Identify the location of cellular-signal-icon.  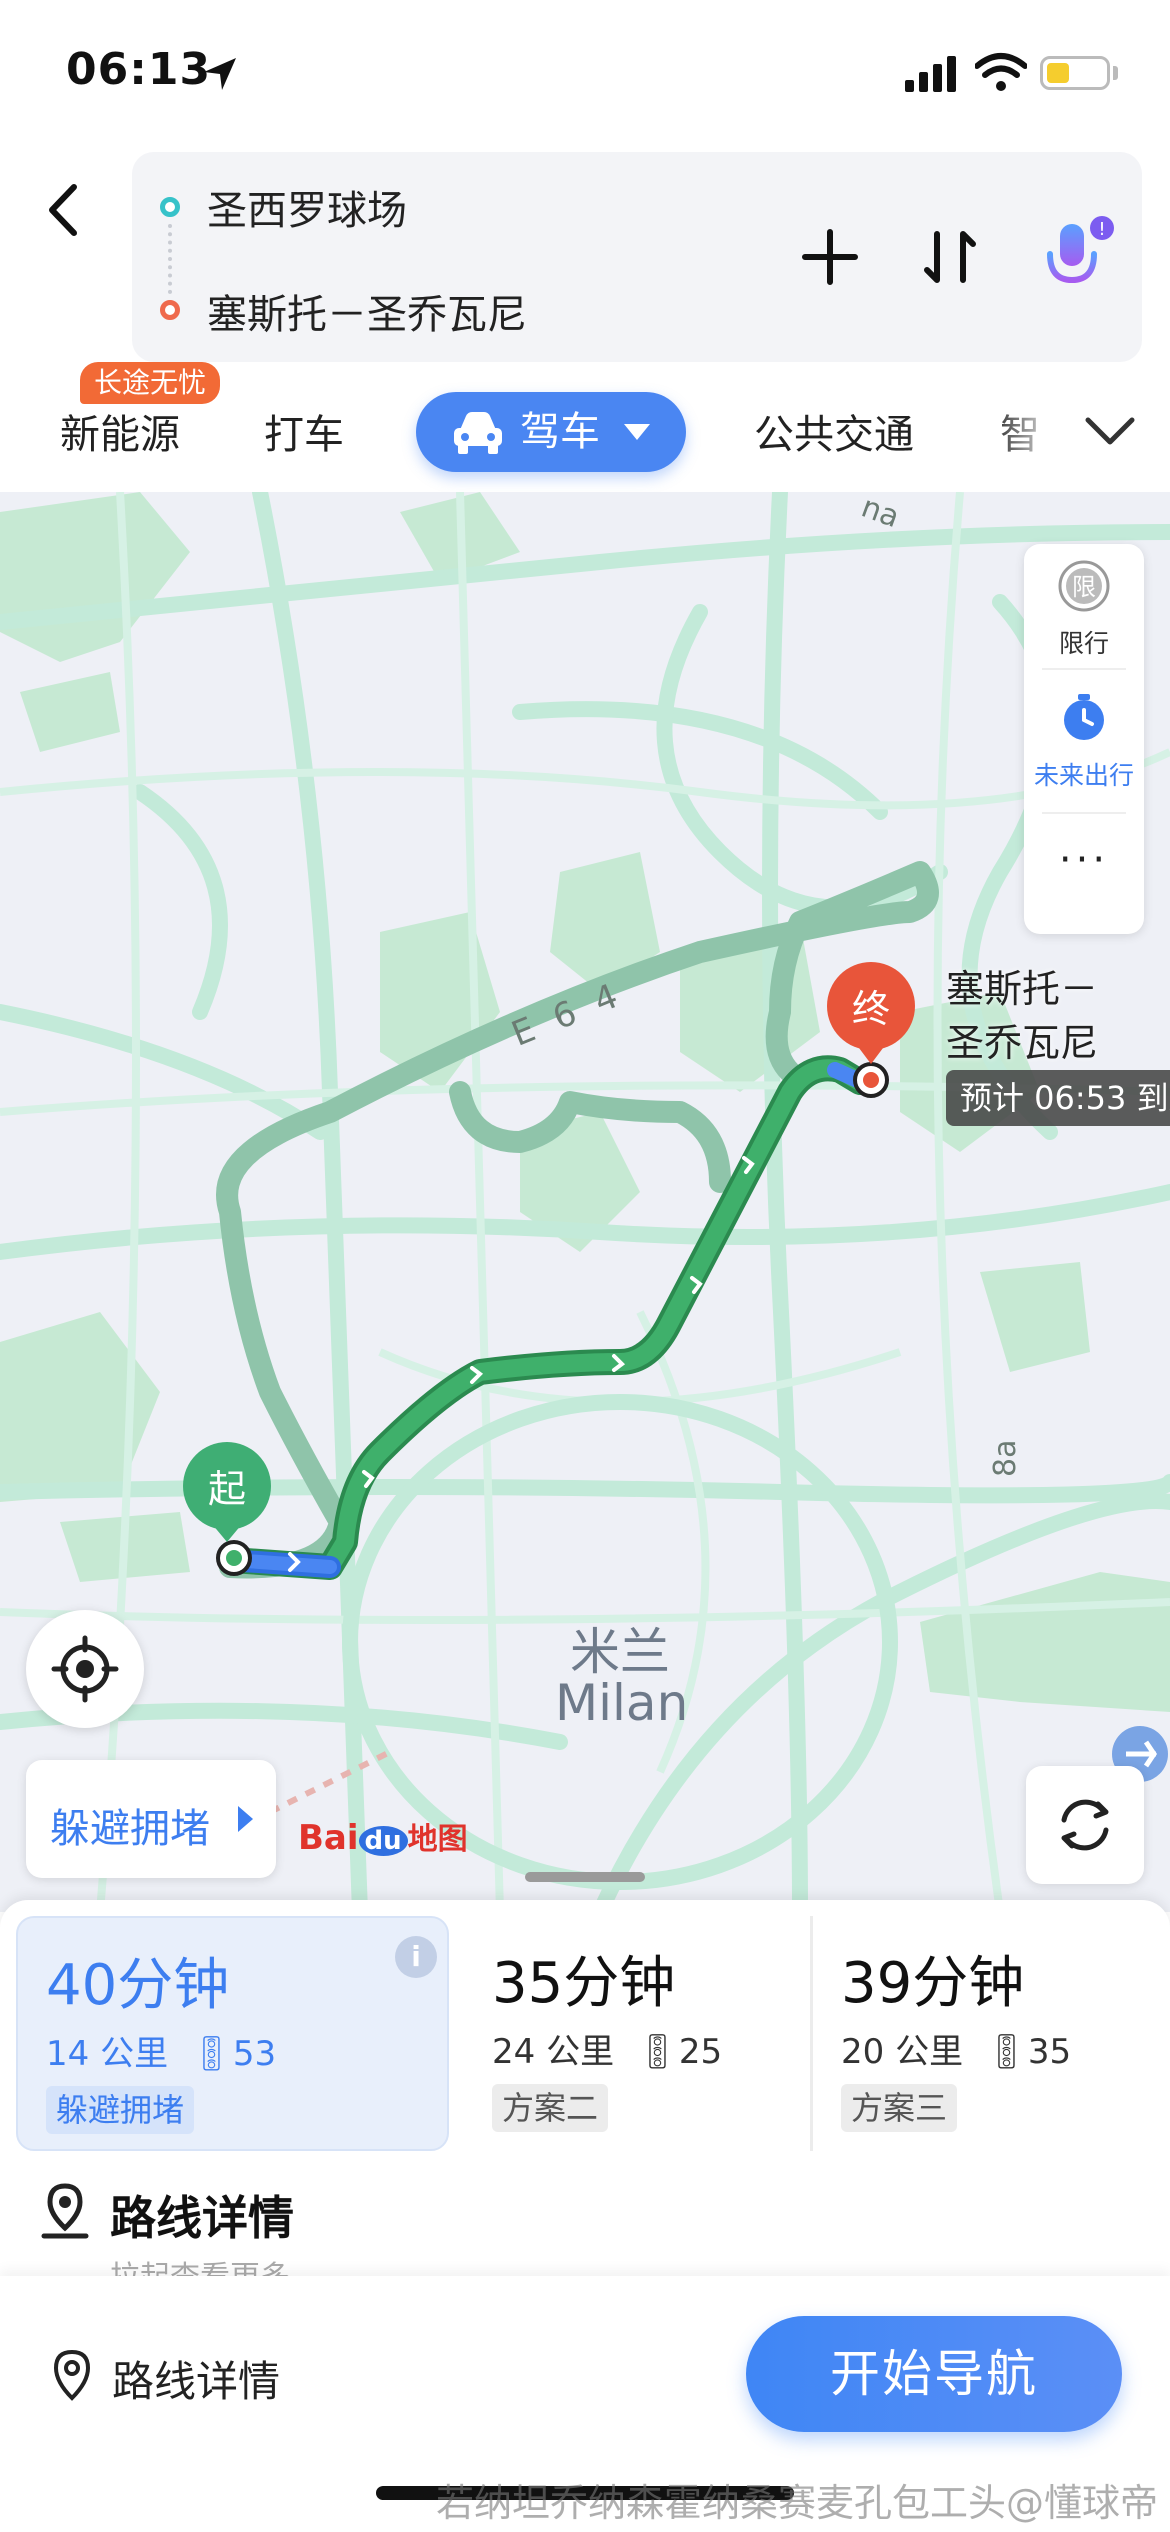
(930, 74).